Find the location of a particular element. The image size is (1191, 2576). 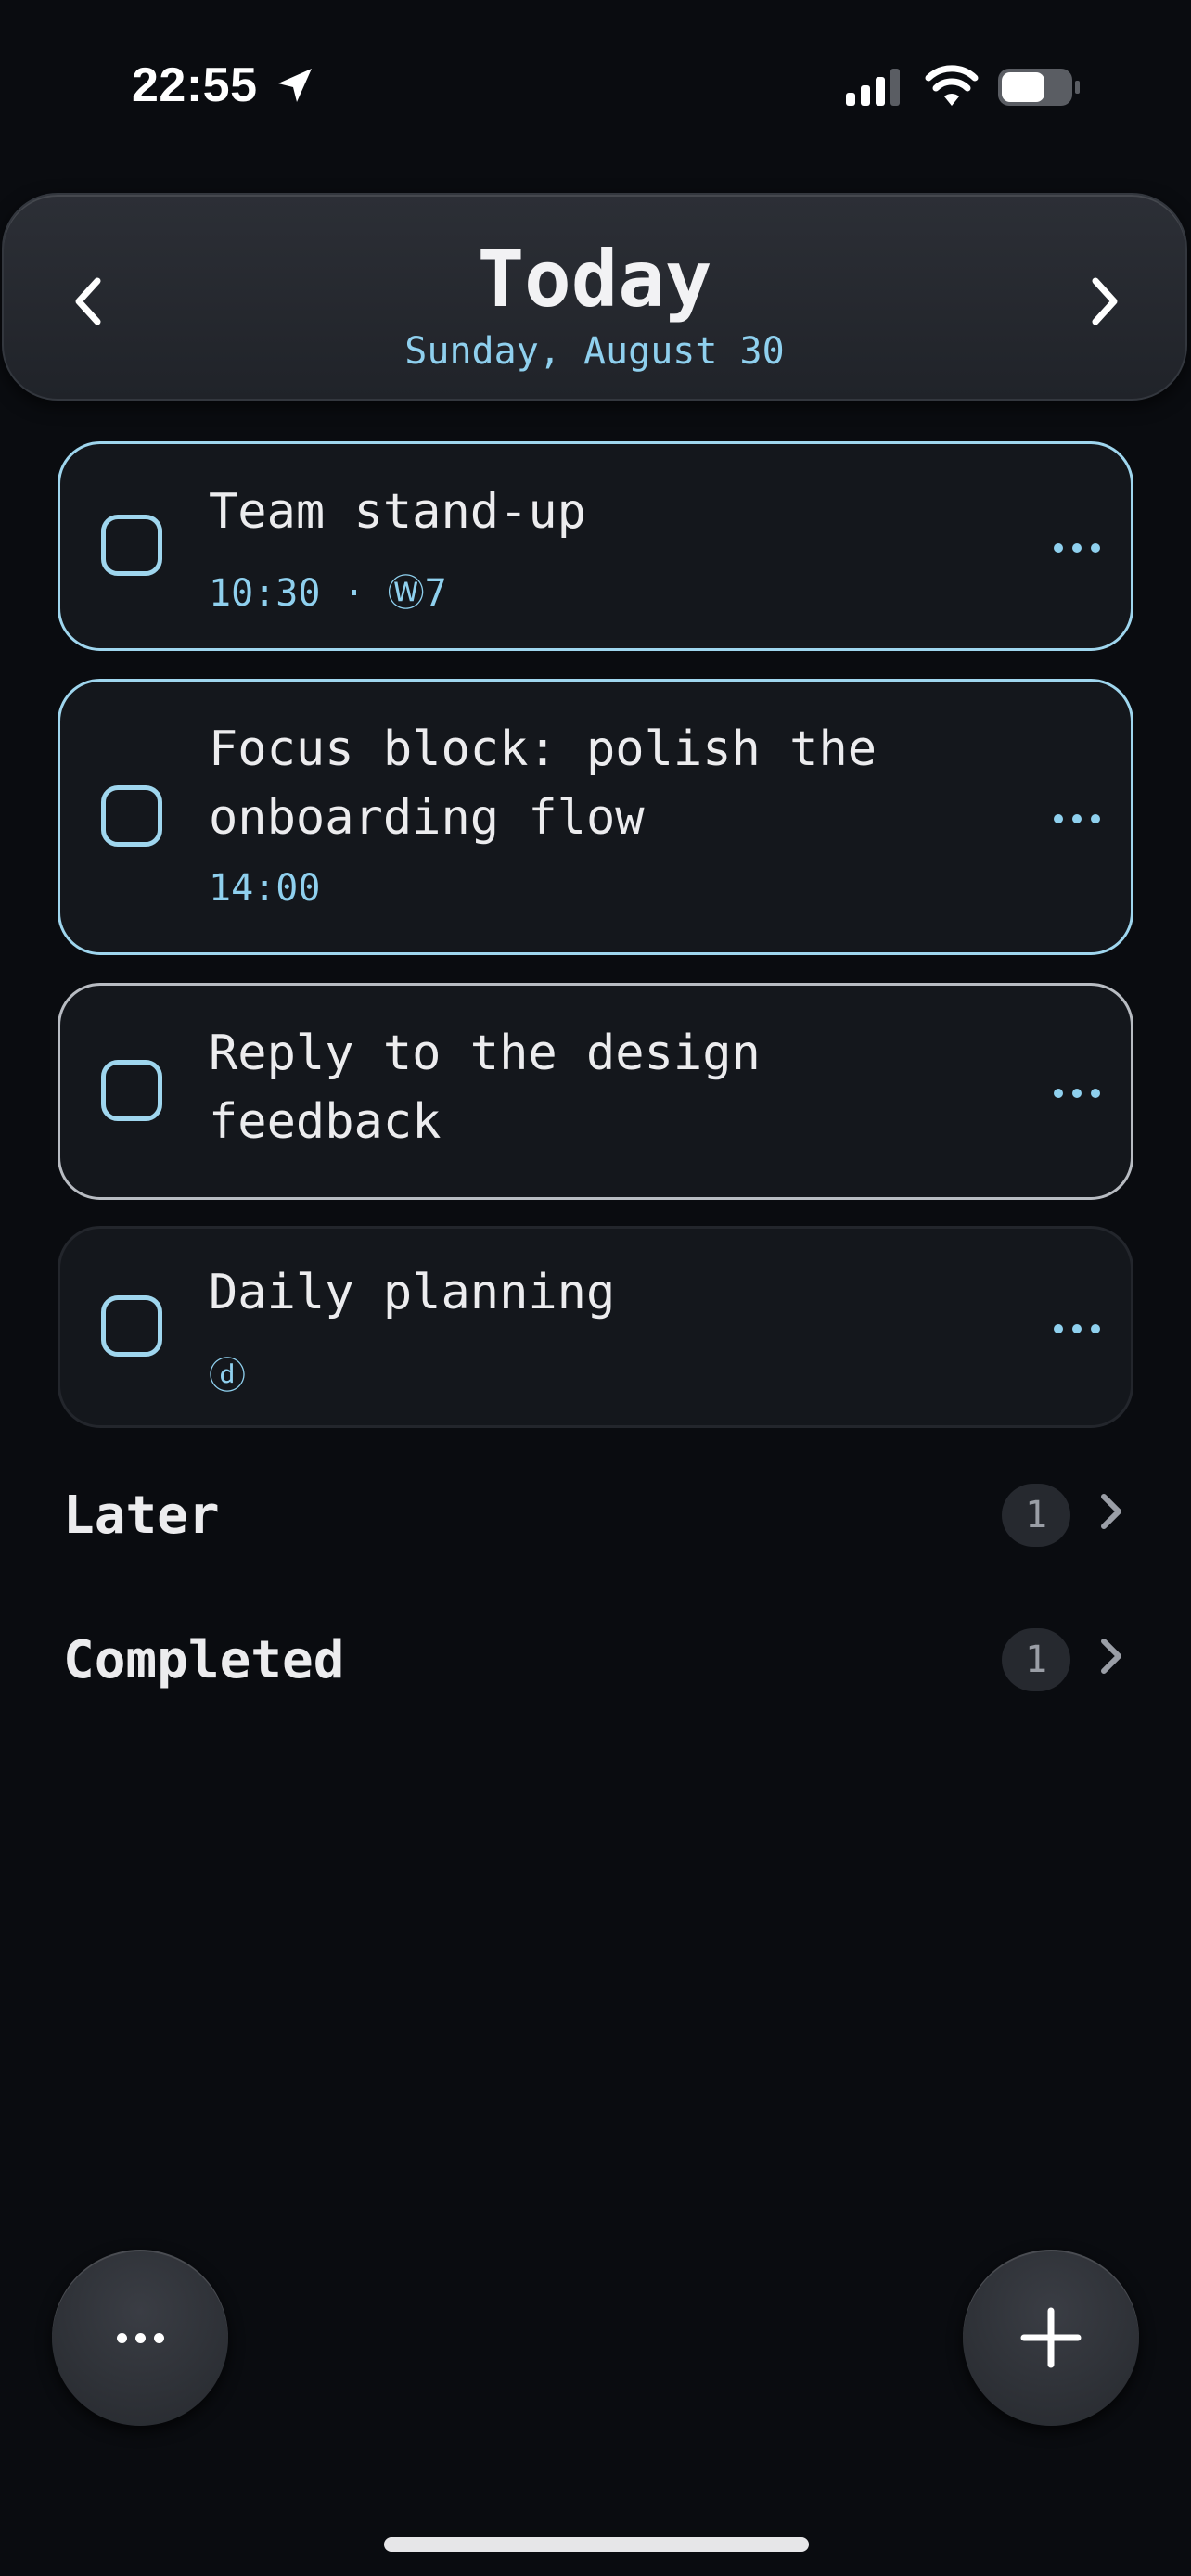

task-meta: 14:00 is located at coordinates (265, 889).